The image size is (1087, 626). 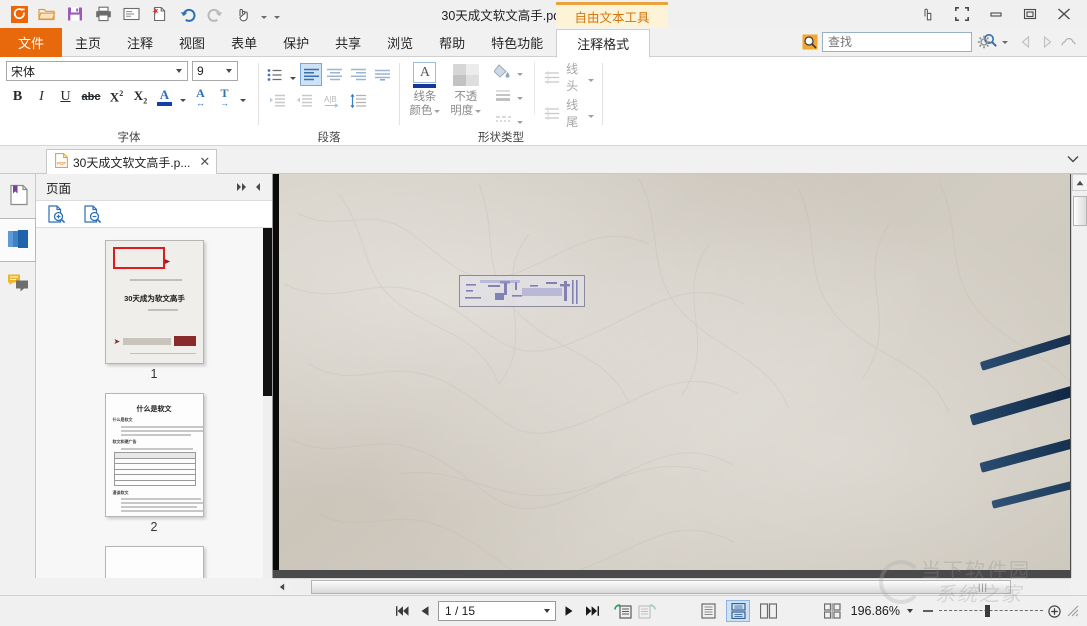 What do you see at coordinates (88, 42) in the screenshot?
I see `tab-home: 主页` at bounding box center [88, 42].